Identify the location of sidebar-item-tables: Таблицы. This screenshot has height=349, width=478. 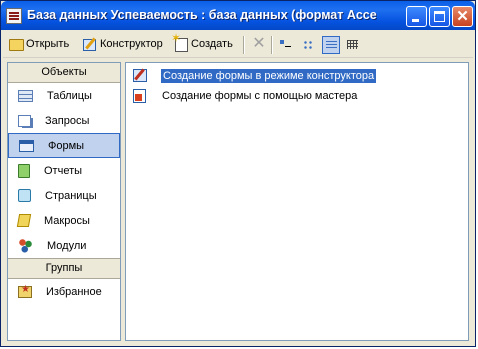
(64, 95).